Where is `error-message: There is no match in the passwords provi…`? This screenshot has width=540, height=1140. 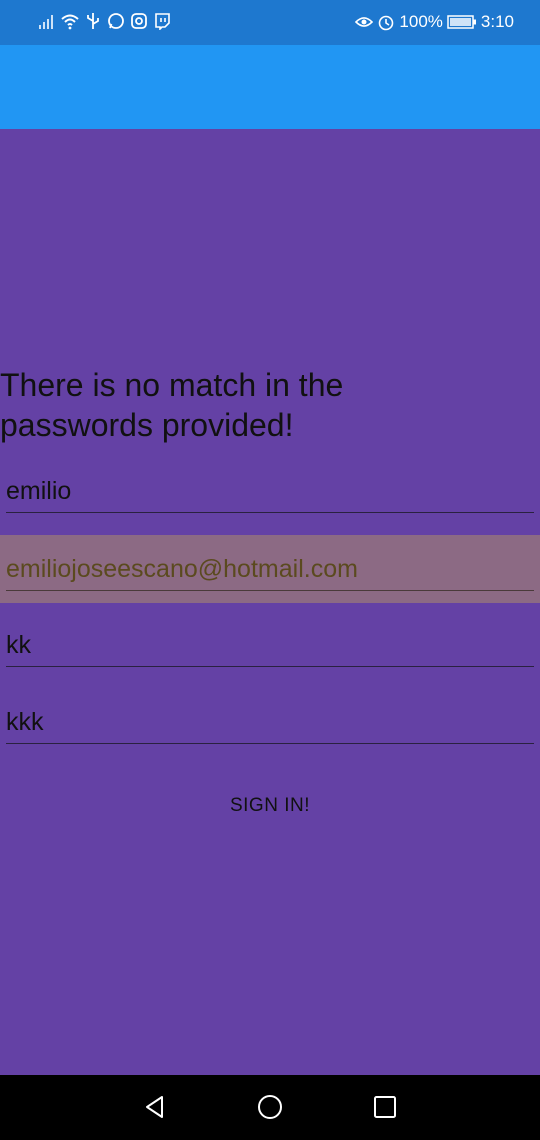
error-message: There is no match in the passwords provi… is located at coordinates (172, 405).